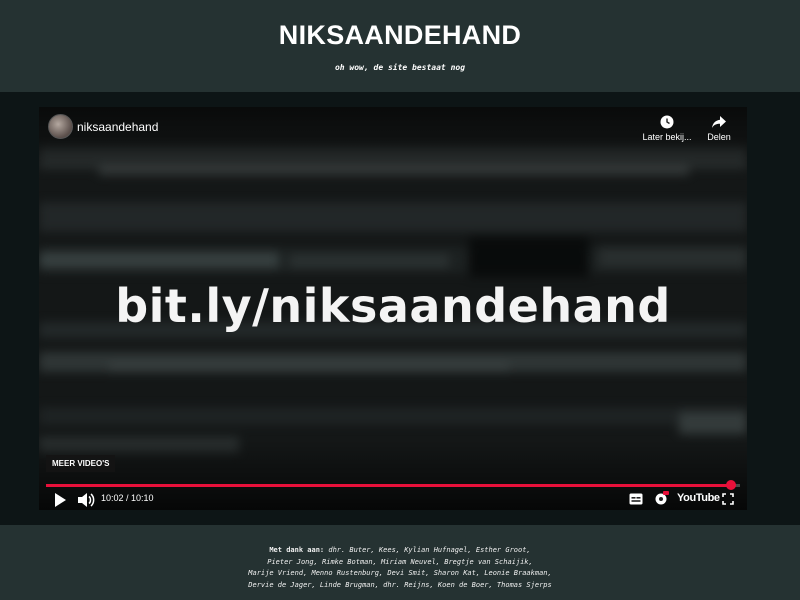 The width and height of the screenshot is (800, 600). Describe the element at coordinates (86, 500) in the screenshot. I see `volume-icon` at that location.